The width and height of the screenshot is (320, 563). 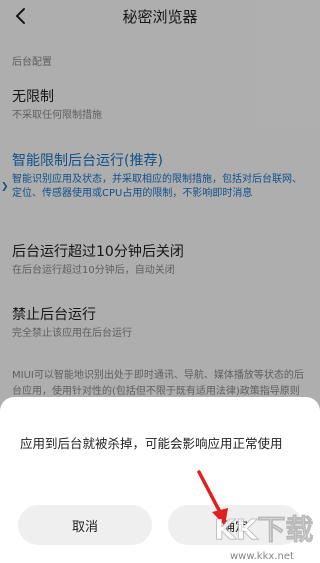 I want to click on page-title: 秘密浏览器, so click(x=160, y=17).